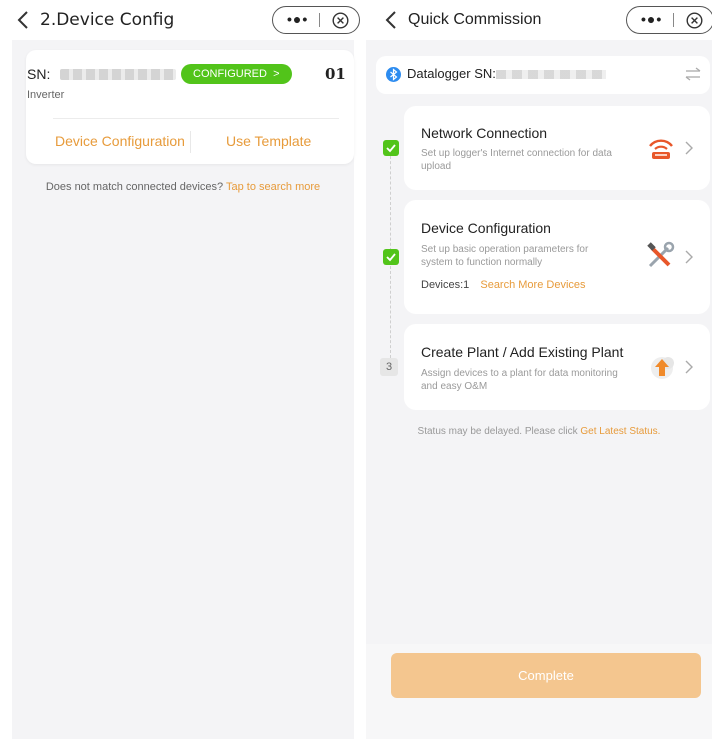 The image size is (712, 739). I want to click on serial-number-redacted, so click(118, 74).